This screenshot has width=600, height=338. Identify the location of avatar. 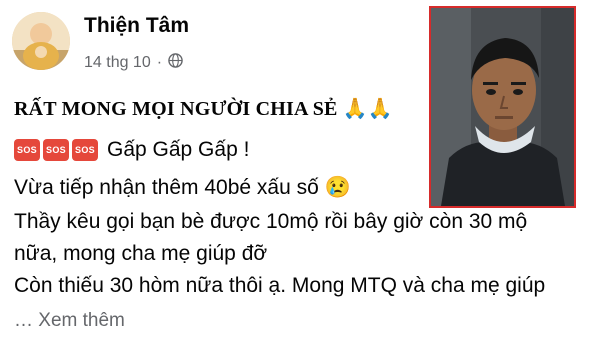
(41, 41).